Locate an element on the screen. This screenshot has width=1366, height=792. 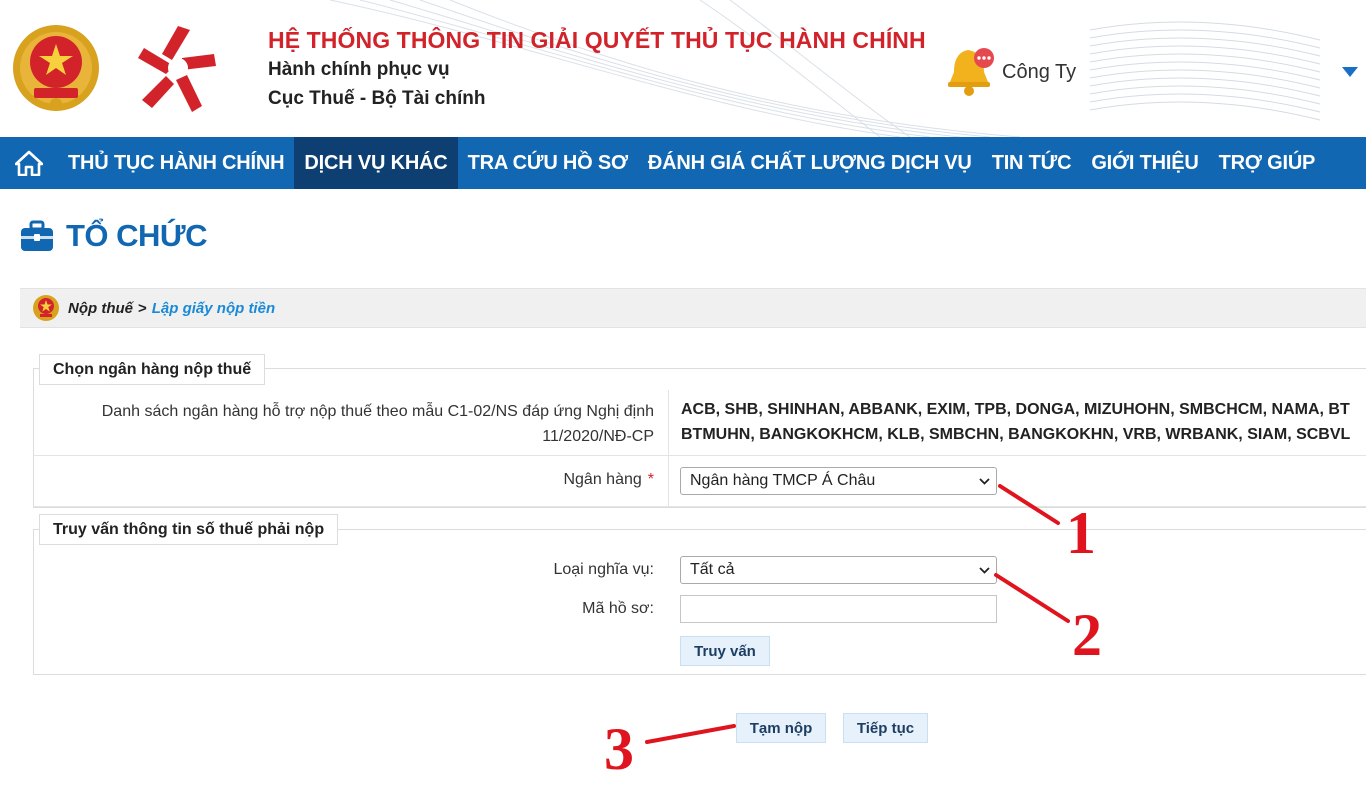
user-name: Công Ty is located at coordinates (1039, 72).